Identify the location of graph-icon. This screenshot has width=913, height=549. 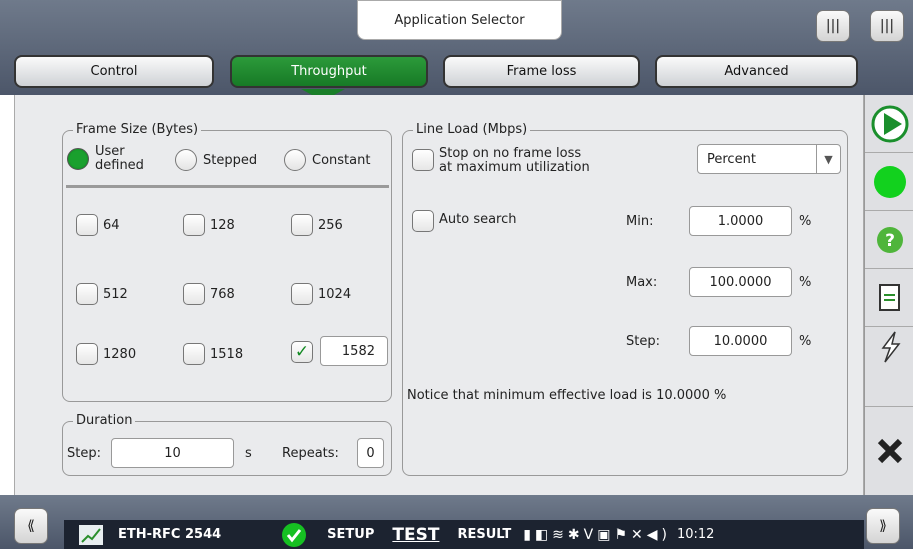
(91, 534).